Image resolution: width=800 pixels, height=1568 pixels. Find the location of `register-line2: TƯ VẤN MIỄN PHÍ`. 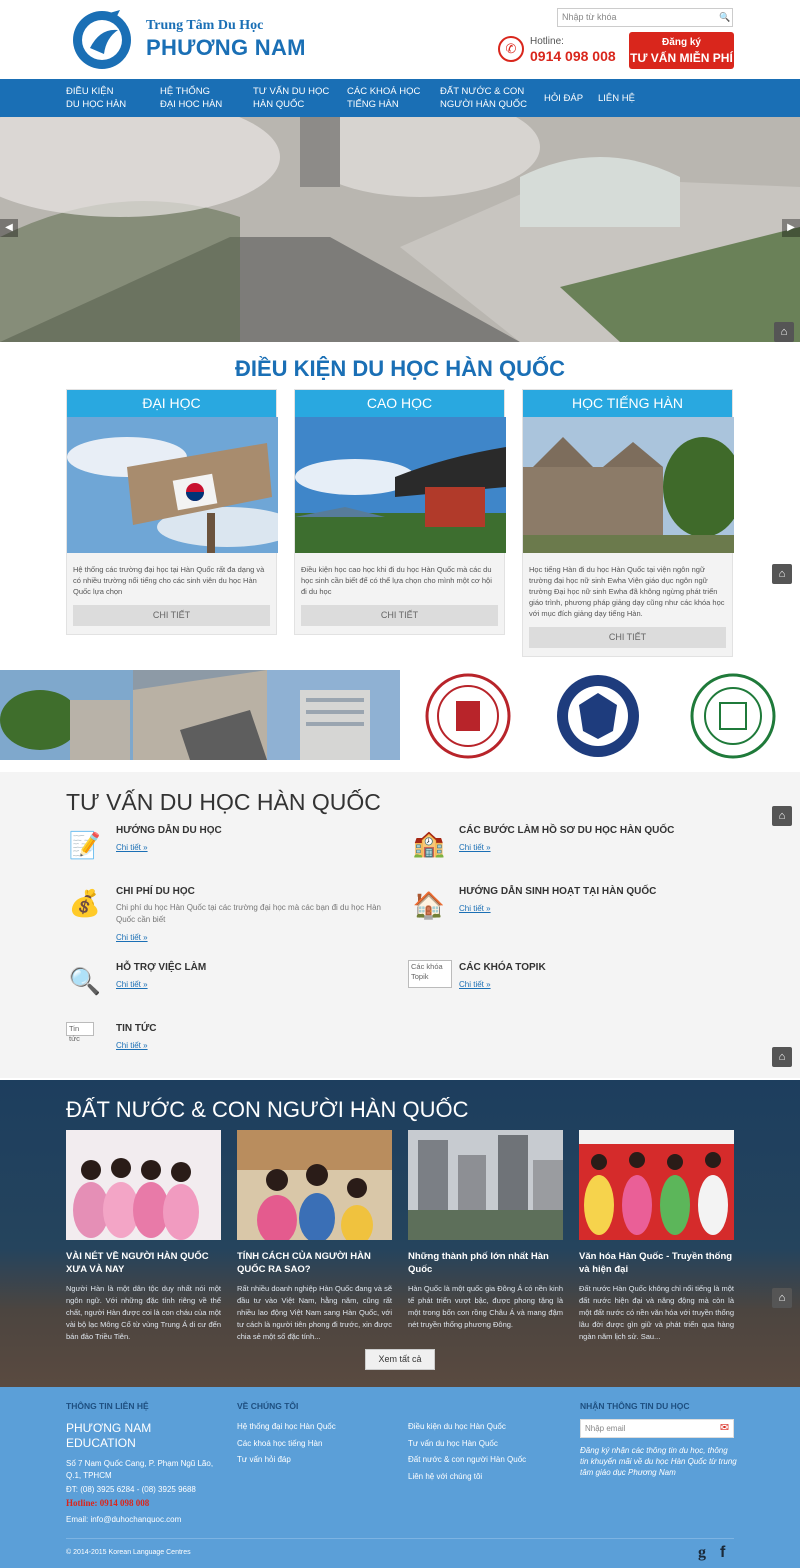

register-line2: TƯ VẤN MIỄN PHÍ is located at coordinates (681, 58).